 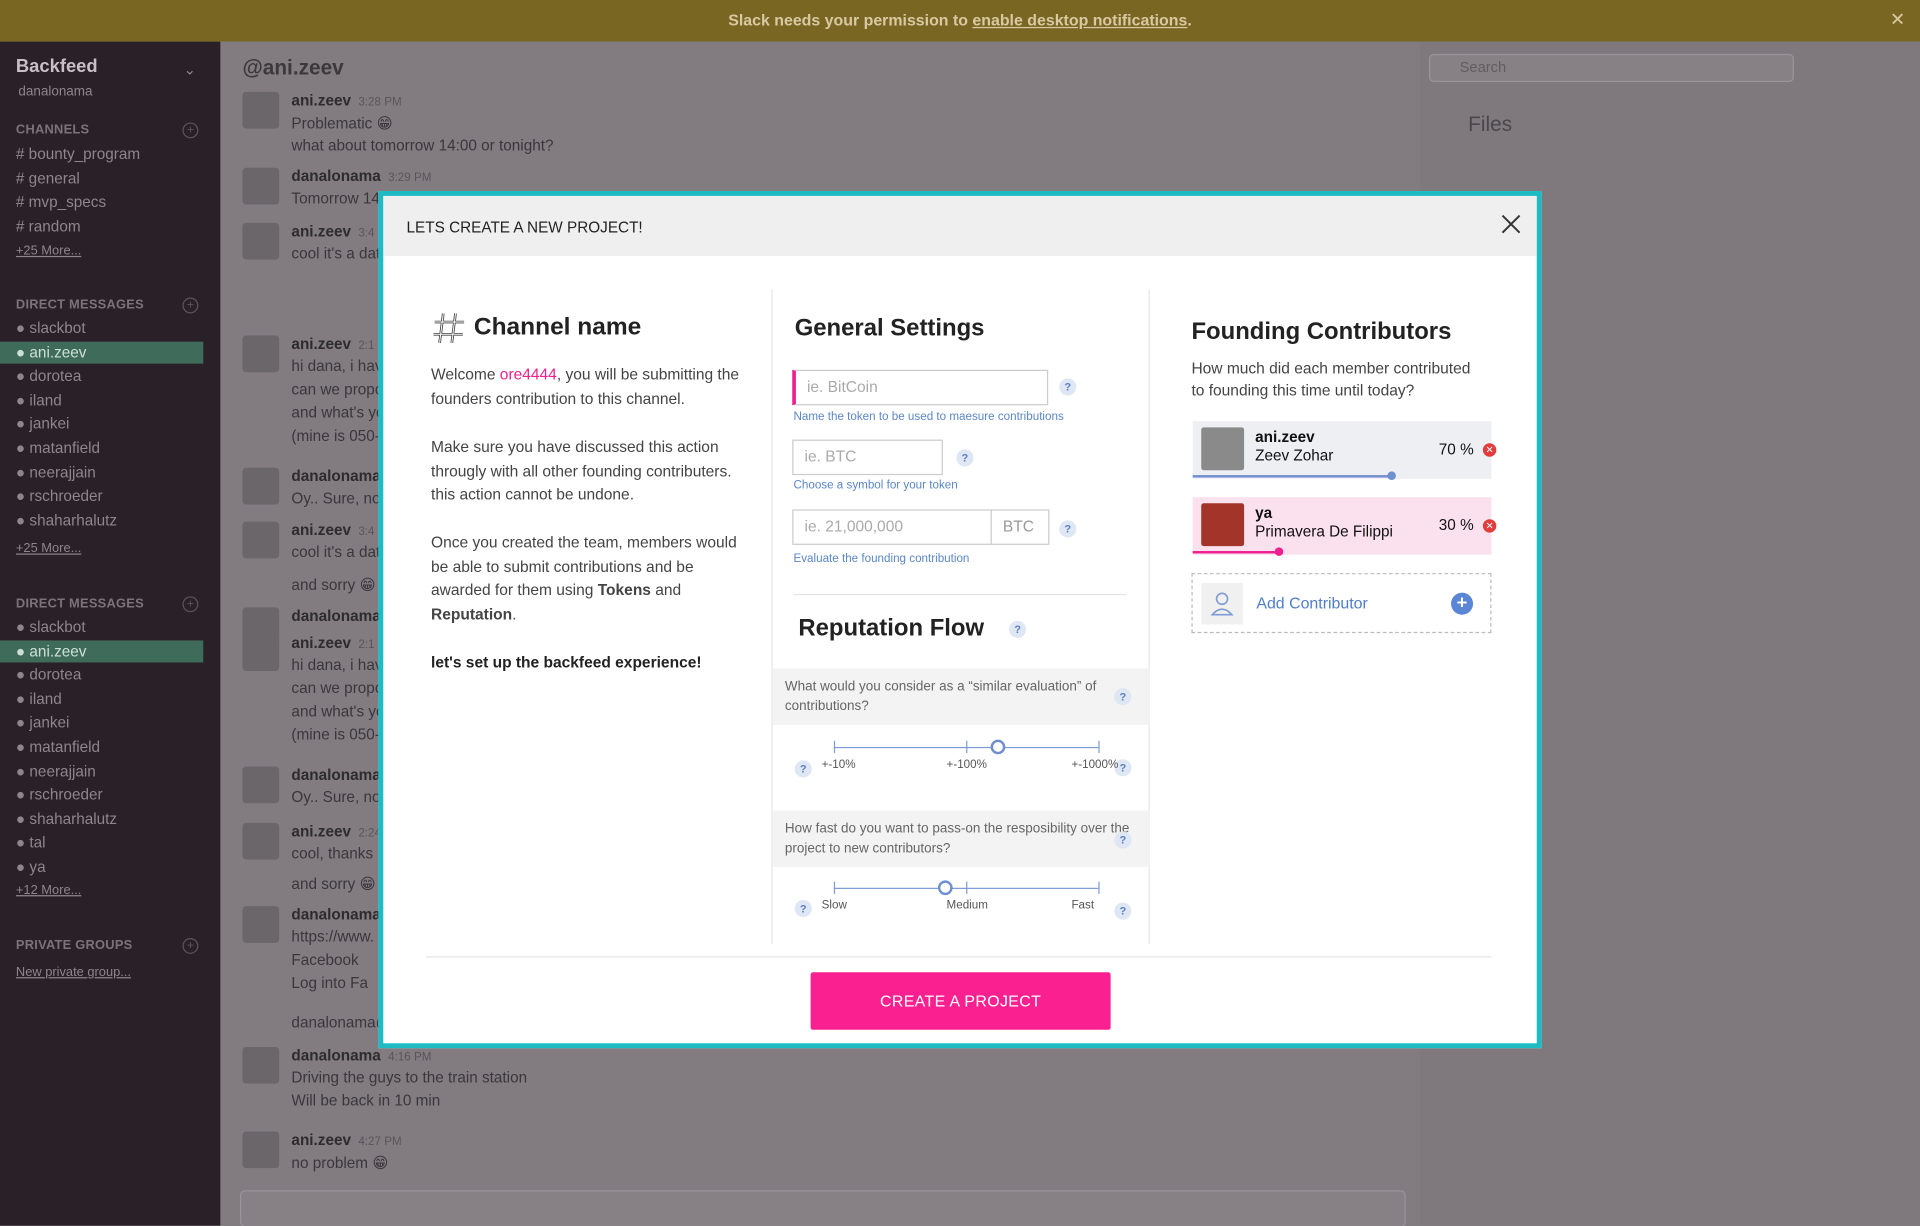 What do you see at coordinates (101, 867) in the screenshot?
I see `sidebar-dm-ya: ● ya` at bounding box center [101, 867].